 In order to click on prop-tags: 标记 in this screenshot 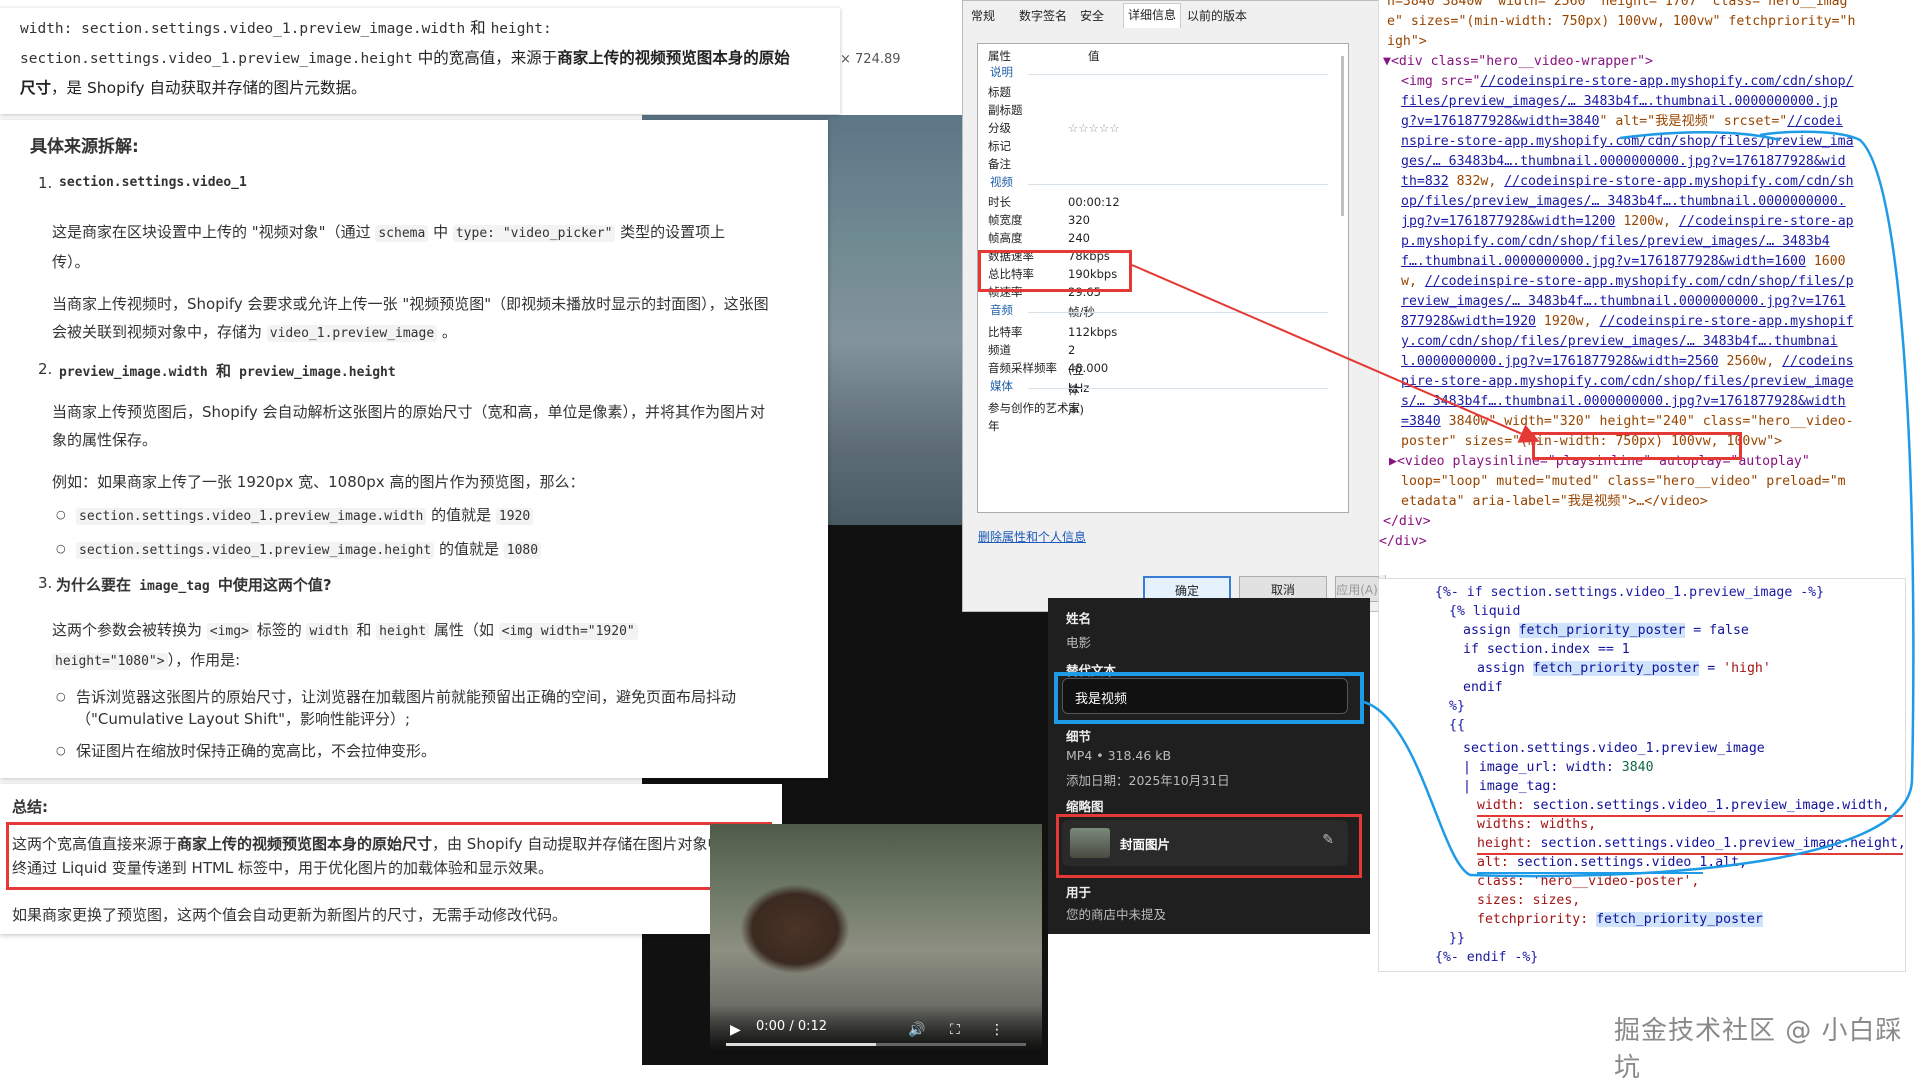, I will do `click(999, 146)`.